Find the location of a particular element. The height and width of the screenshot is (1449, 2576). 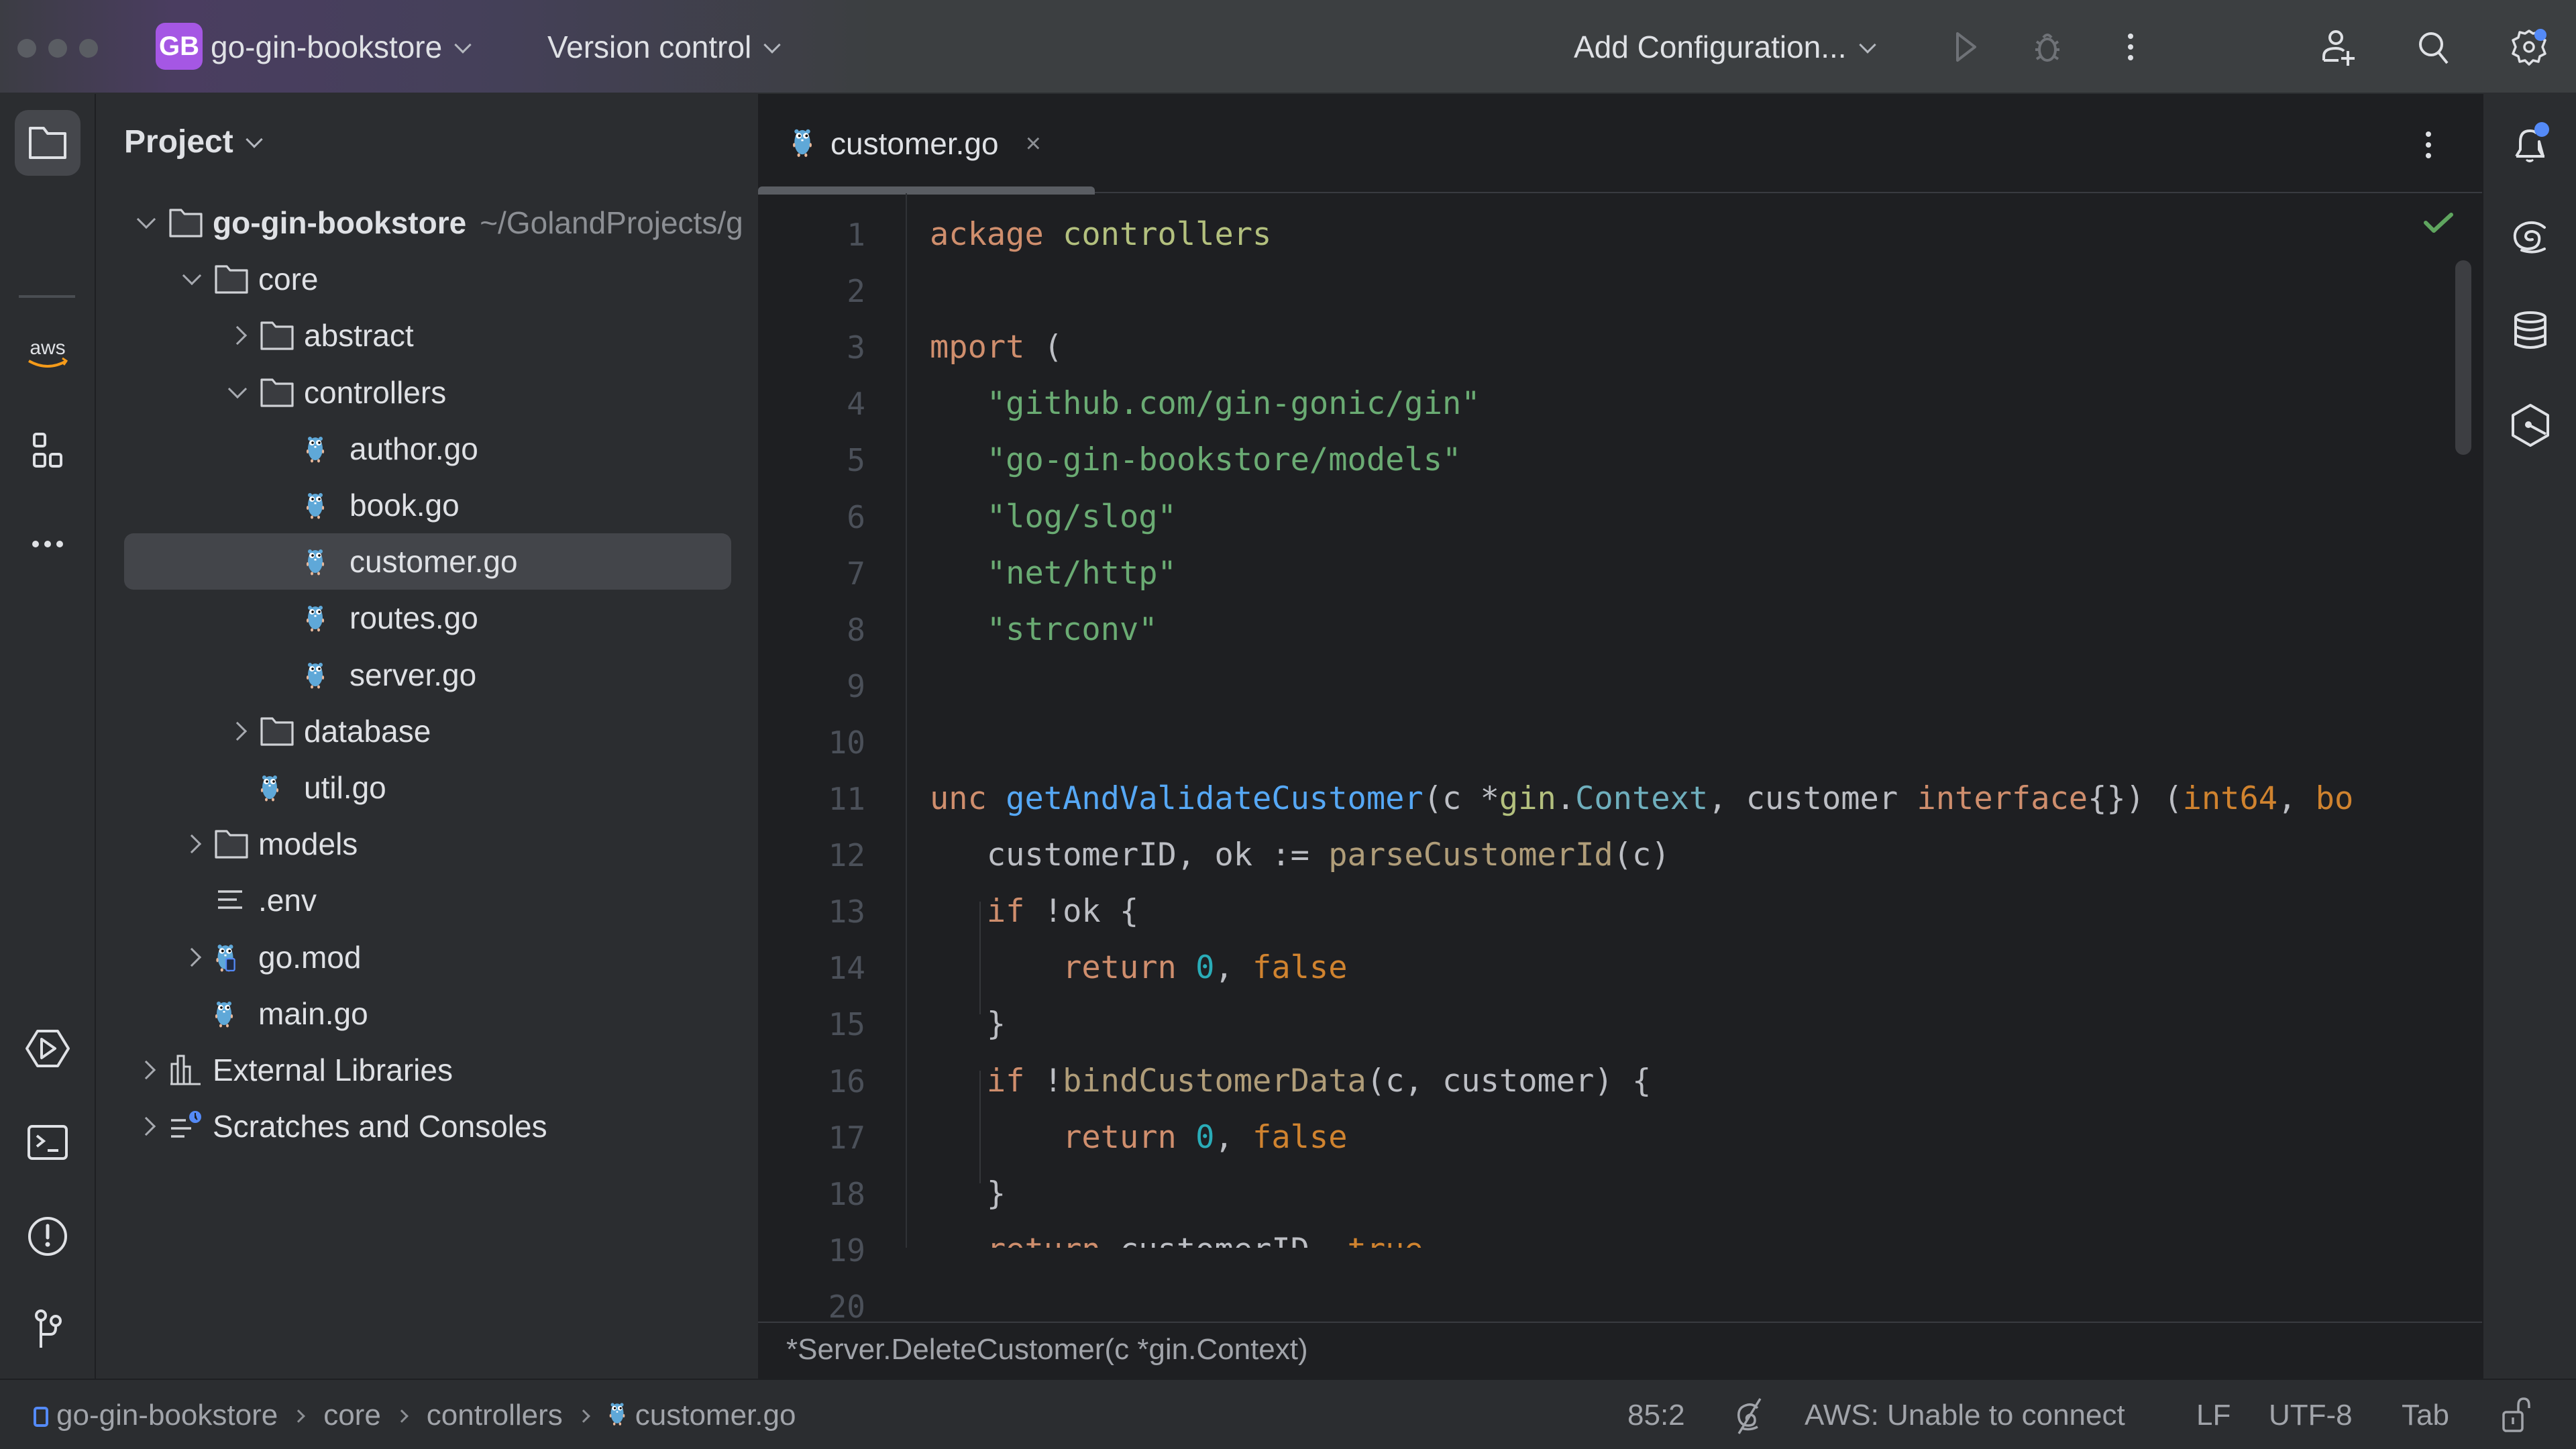

git-icon is located at coordinates (48, 1328).